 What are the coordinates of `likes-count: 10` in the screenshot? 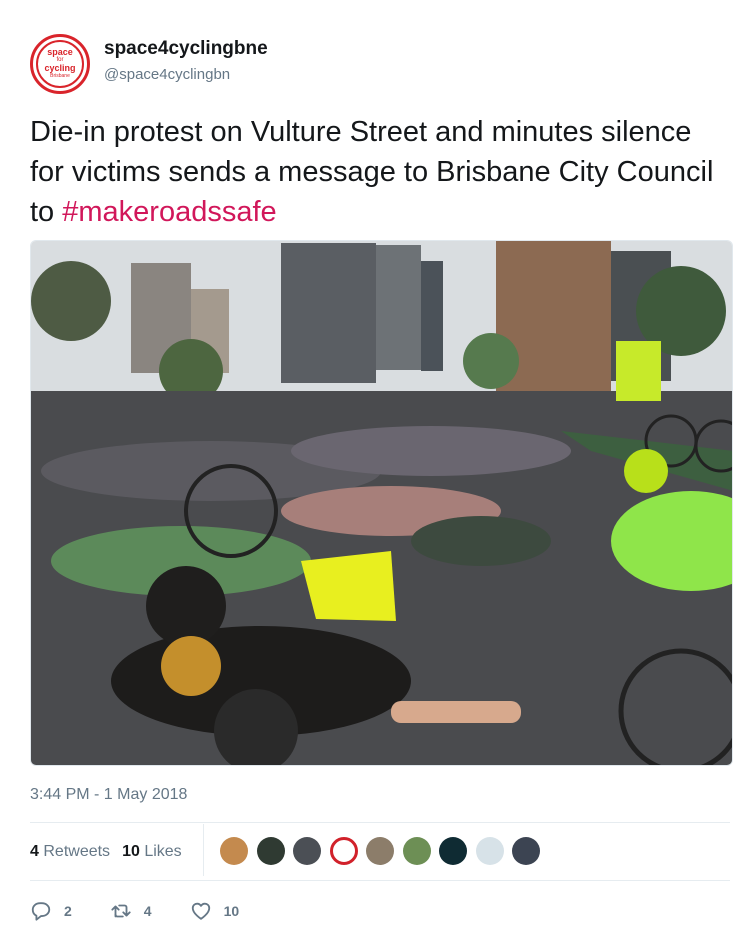 It's located at (131, 851).